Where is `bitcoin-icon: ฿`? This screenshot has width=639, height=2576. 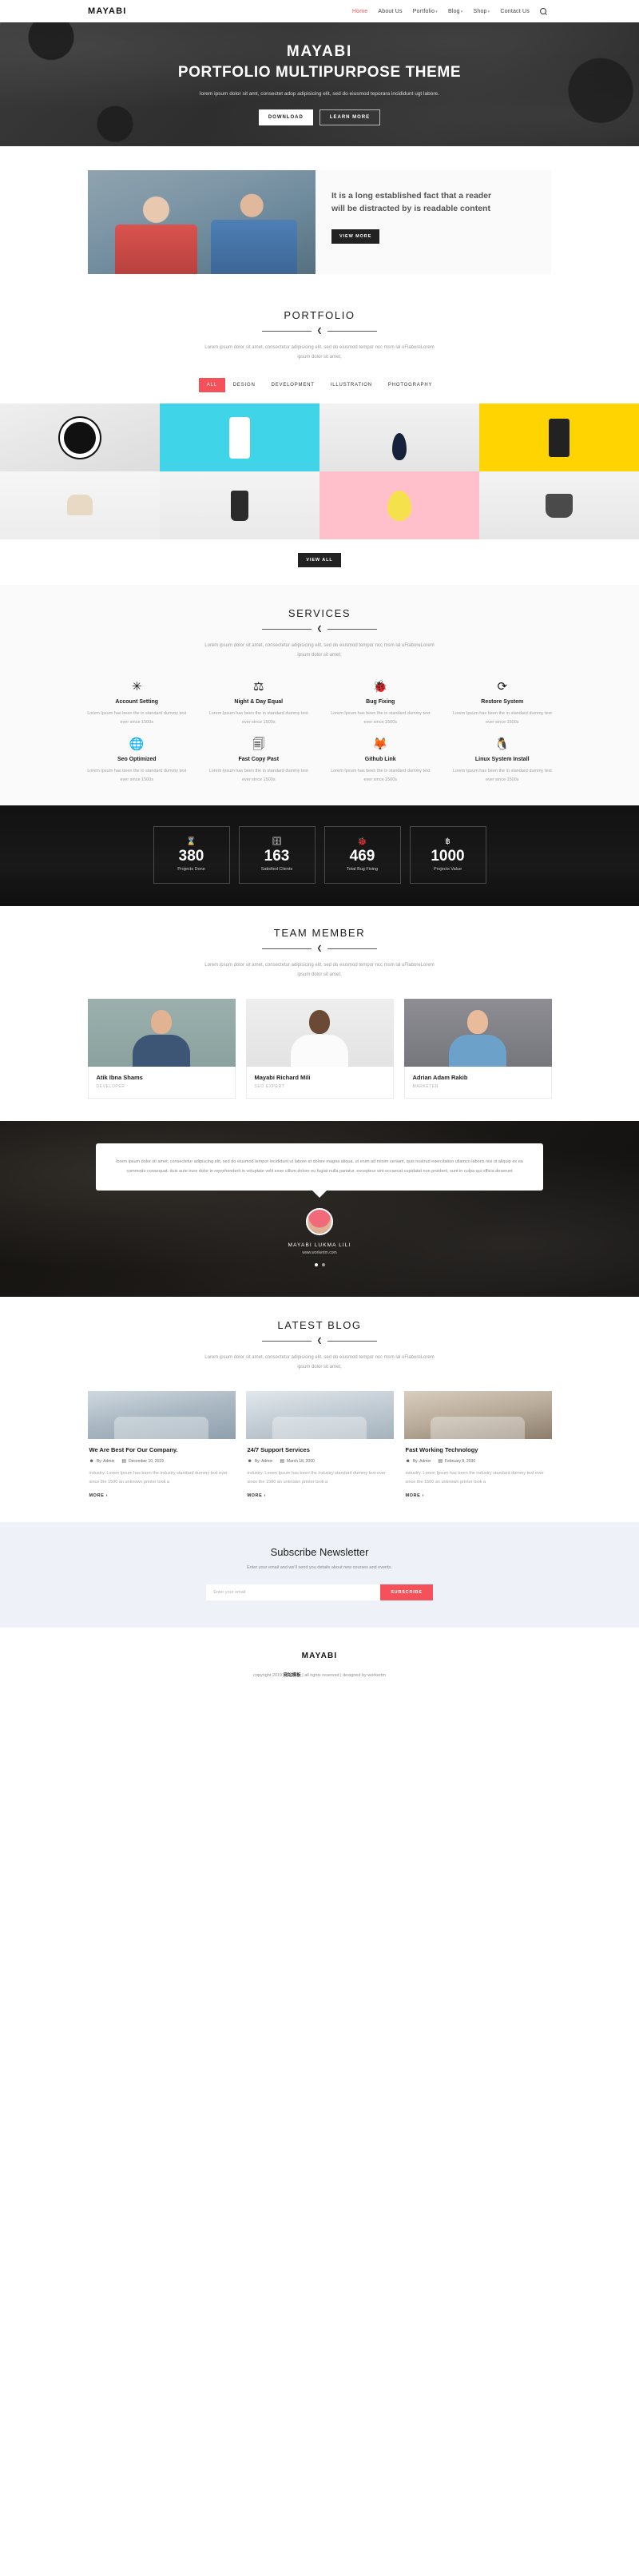
bitcoin-icon: ฿ is located at coordinates (447, 841).